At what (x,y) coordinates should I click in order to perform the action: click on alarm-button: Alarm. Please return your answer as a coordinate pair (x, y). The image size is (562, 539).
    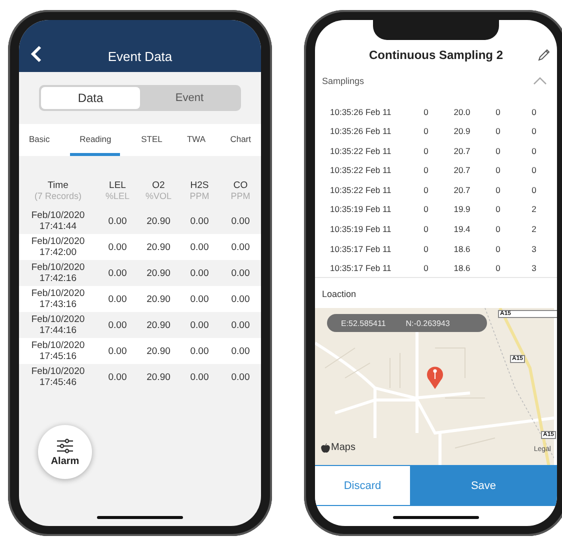
    Looking at the image, I should click on (65, 452).